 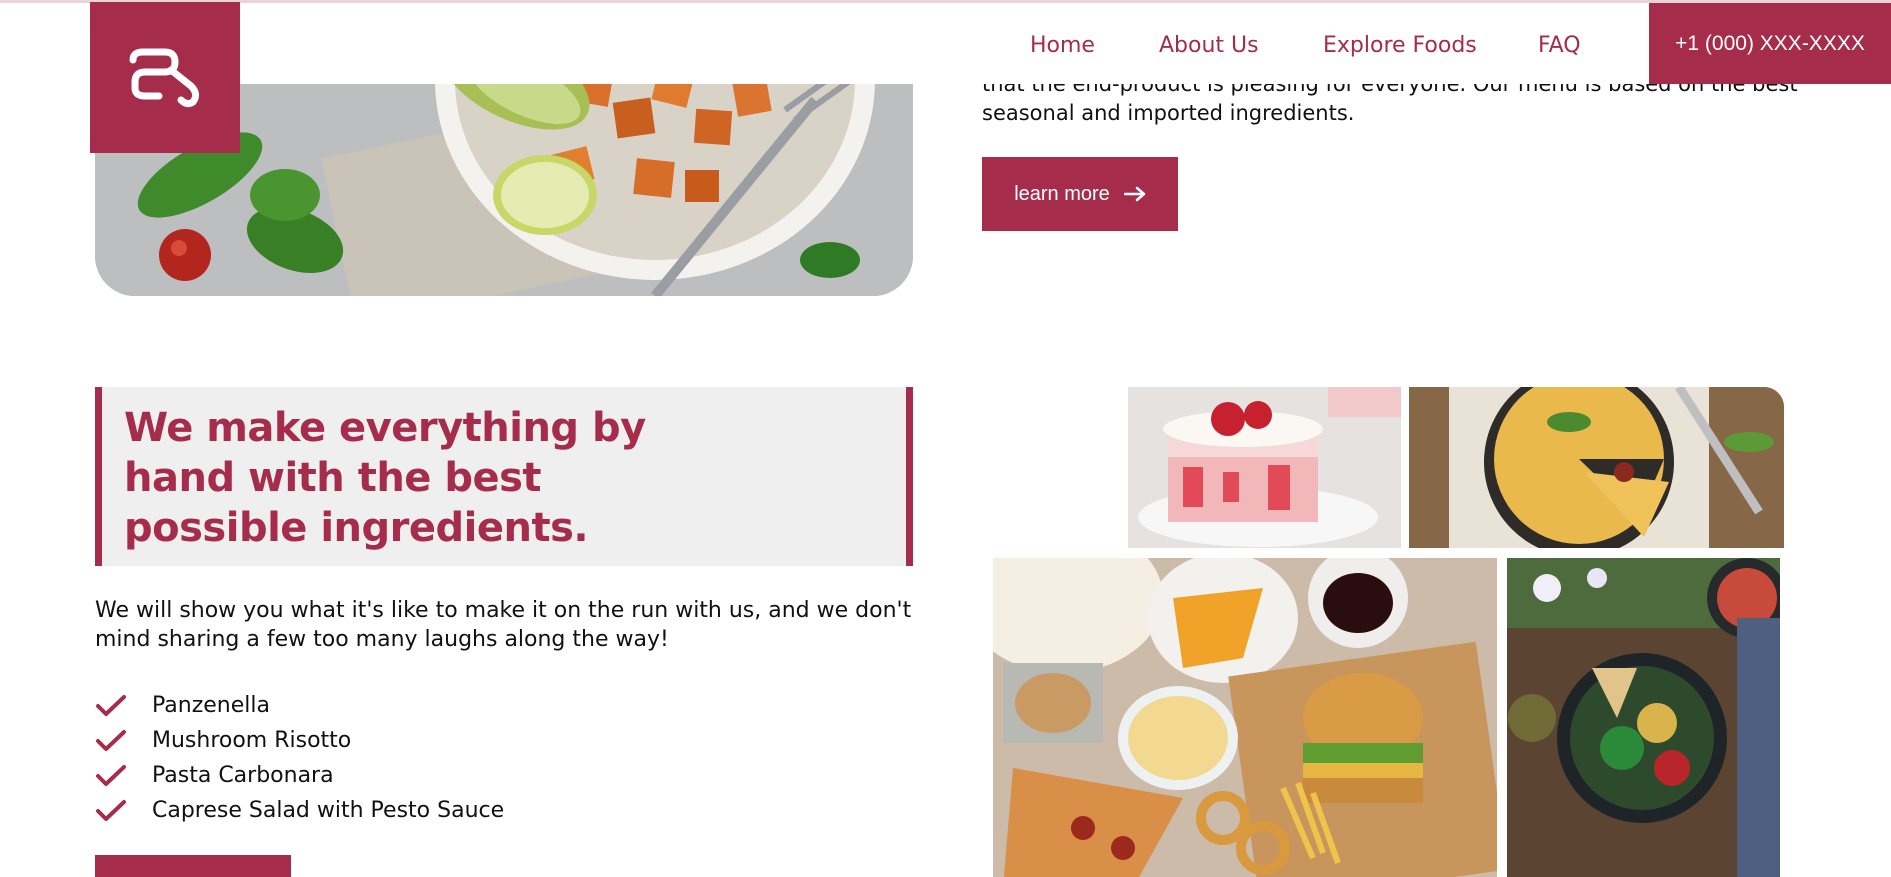 I want to click on brand-logo, so click(x=165, y=77).